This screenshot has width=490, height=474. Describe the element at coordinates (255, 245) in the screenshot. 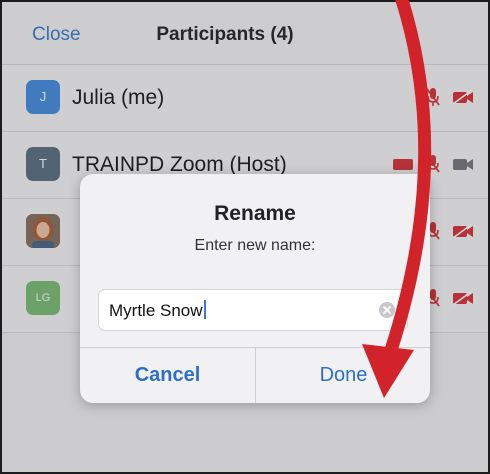

I see `dialog-message: Enter new name:` at that location.